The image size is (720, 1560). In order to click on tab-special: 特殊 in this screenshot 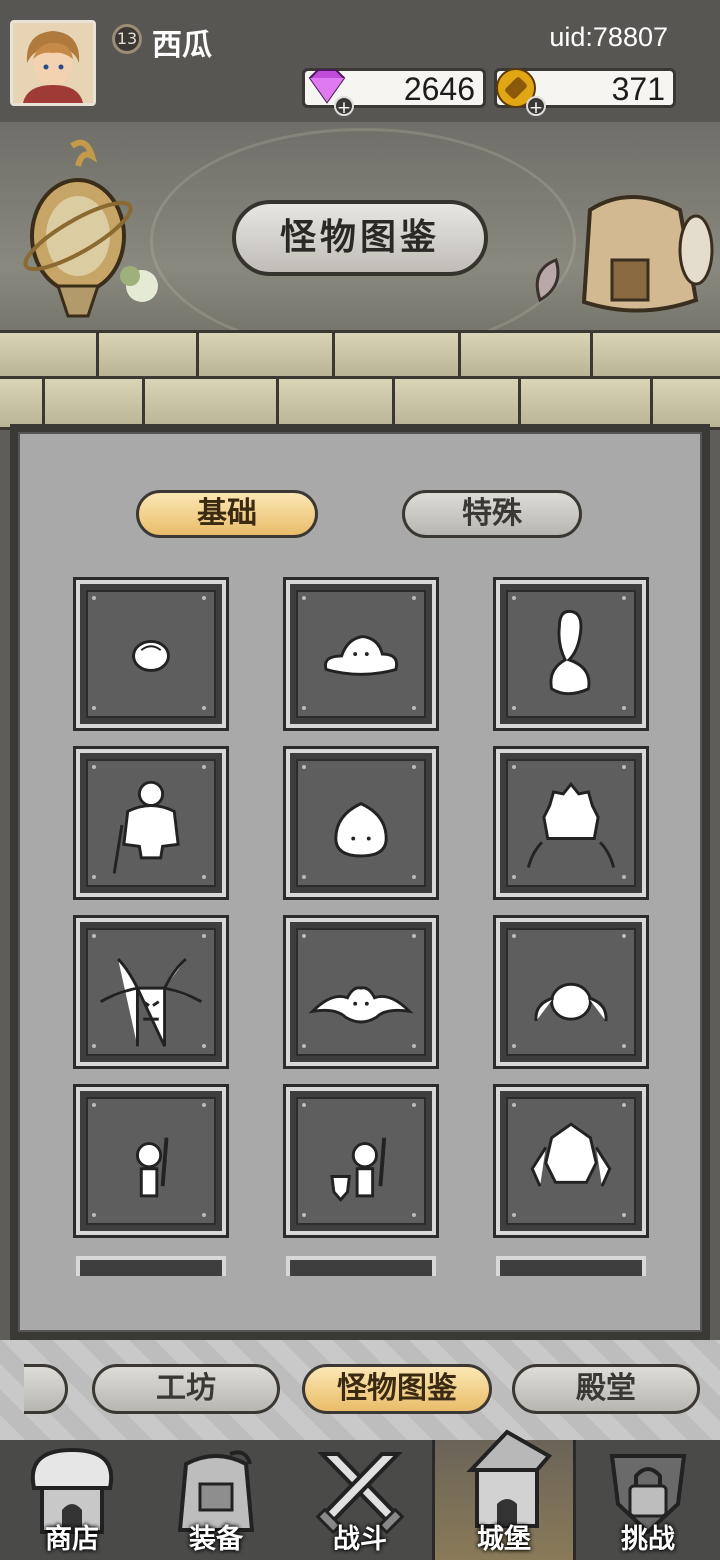, I will do `click(492, 514)`.